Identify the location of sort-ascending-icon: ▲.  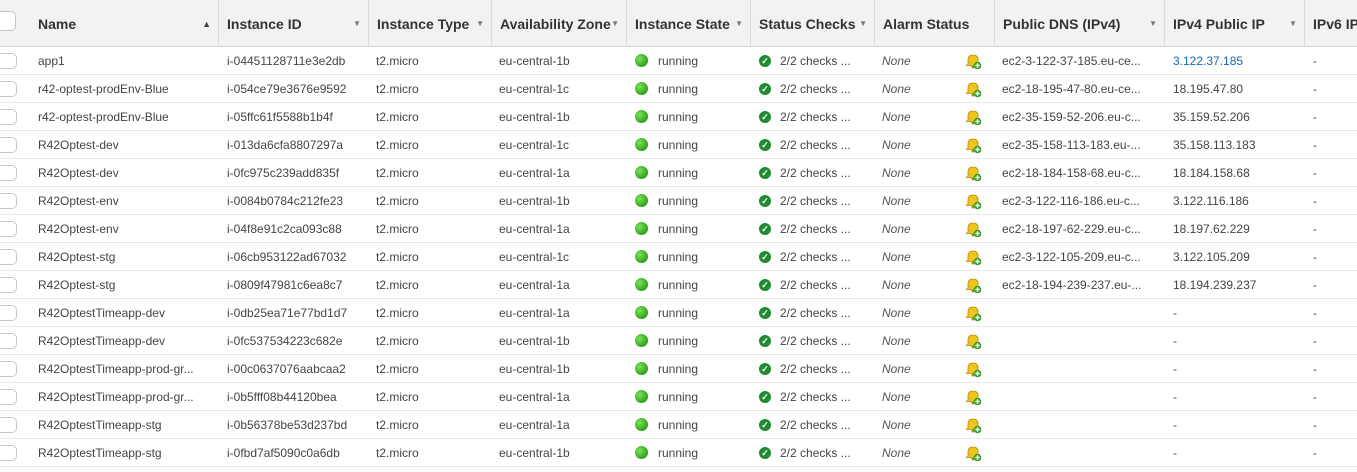
(206, 24).